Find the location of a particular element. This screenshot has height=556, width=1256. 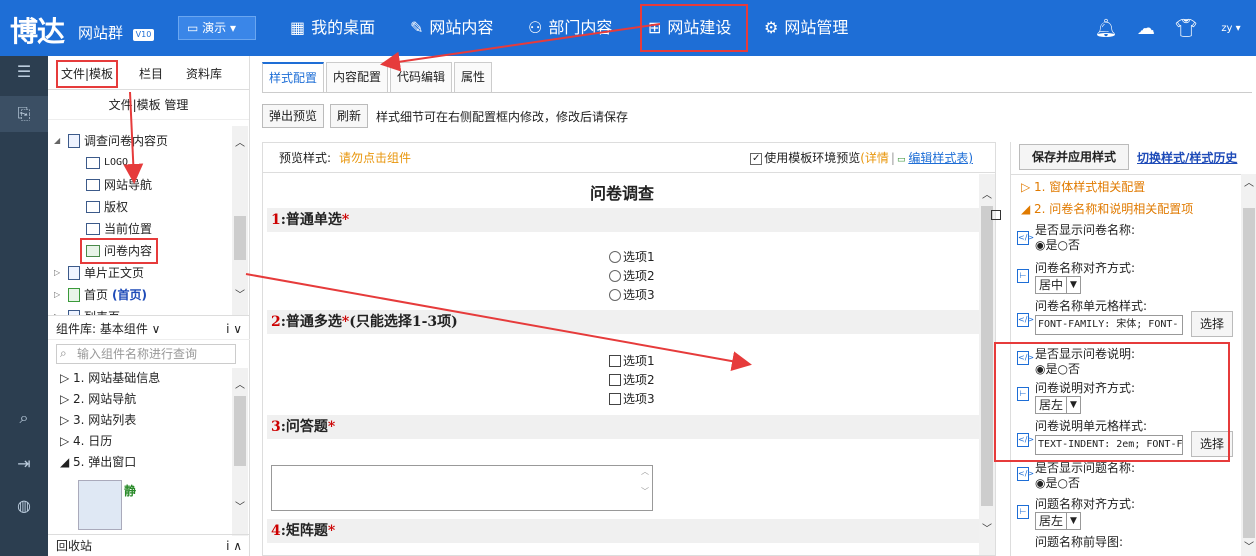

tree-item-list: ▷ 列表页 is located at coordinates (87, 310).